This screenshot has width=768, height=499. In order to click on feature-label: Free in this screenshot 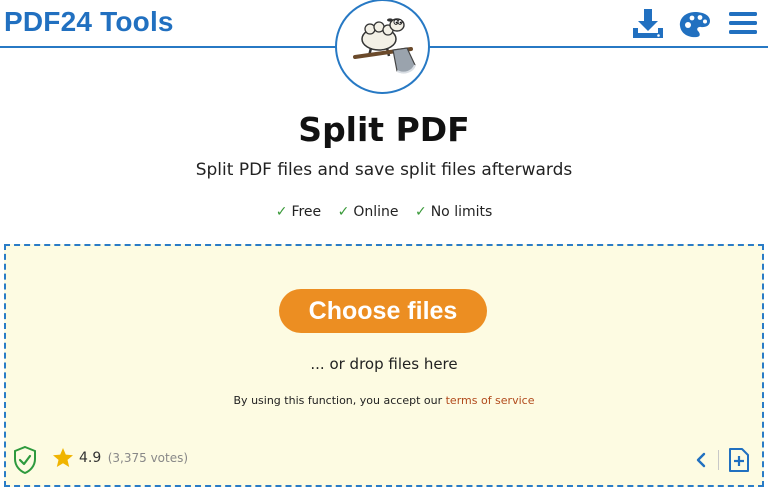, I will do `click(306, 212)`.